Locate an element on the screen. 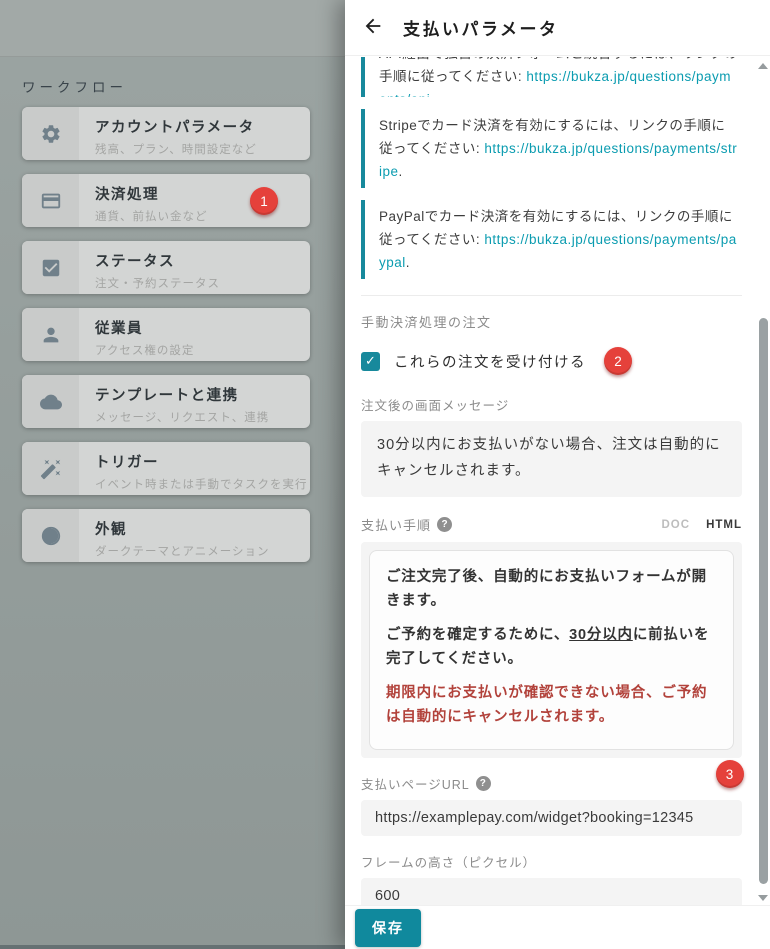 This screenshot has height=949, width=770. sidebar-item-title: 従業員 is located at coordinates (119, 329).